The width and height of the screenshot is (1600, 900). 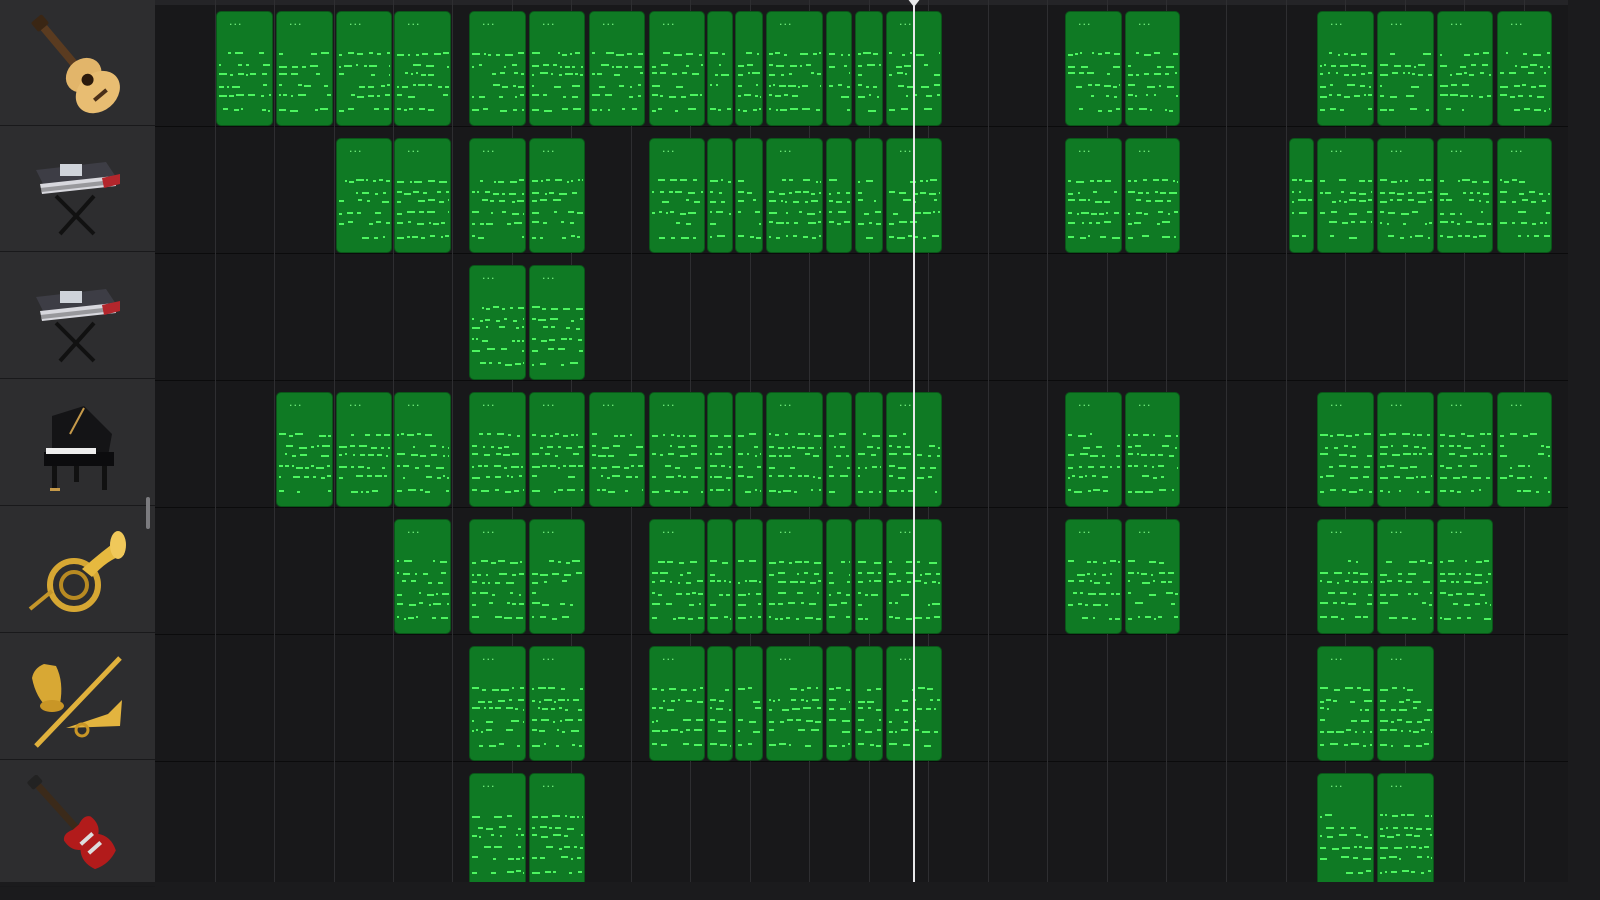 What do you see at coordinates (148, 513) in the screenshot?
I see `track-list-scrollbar` at bounding box center [148, 513].